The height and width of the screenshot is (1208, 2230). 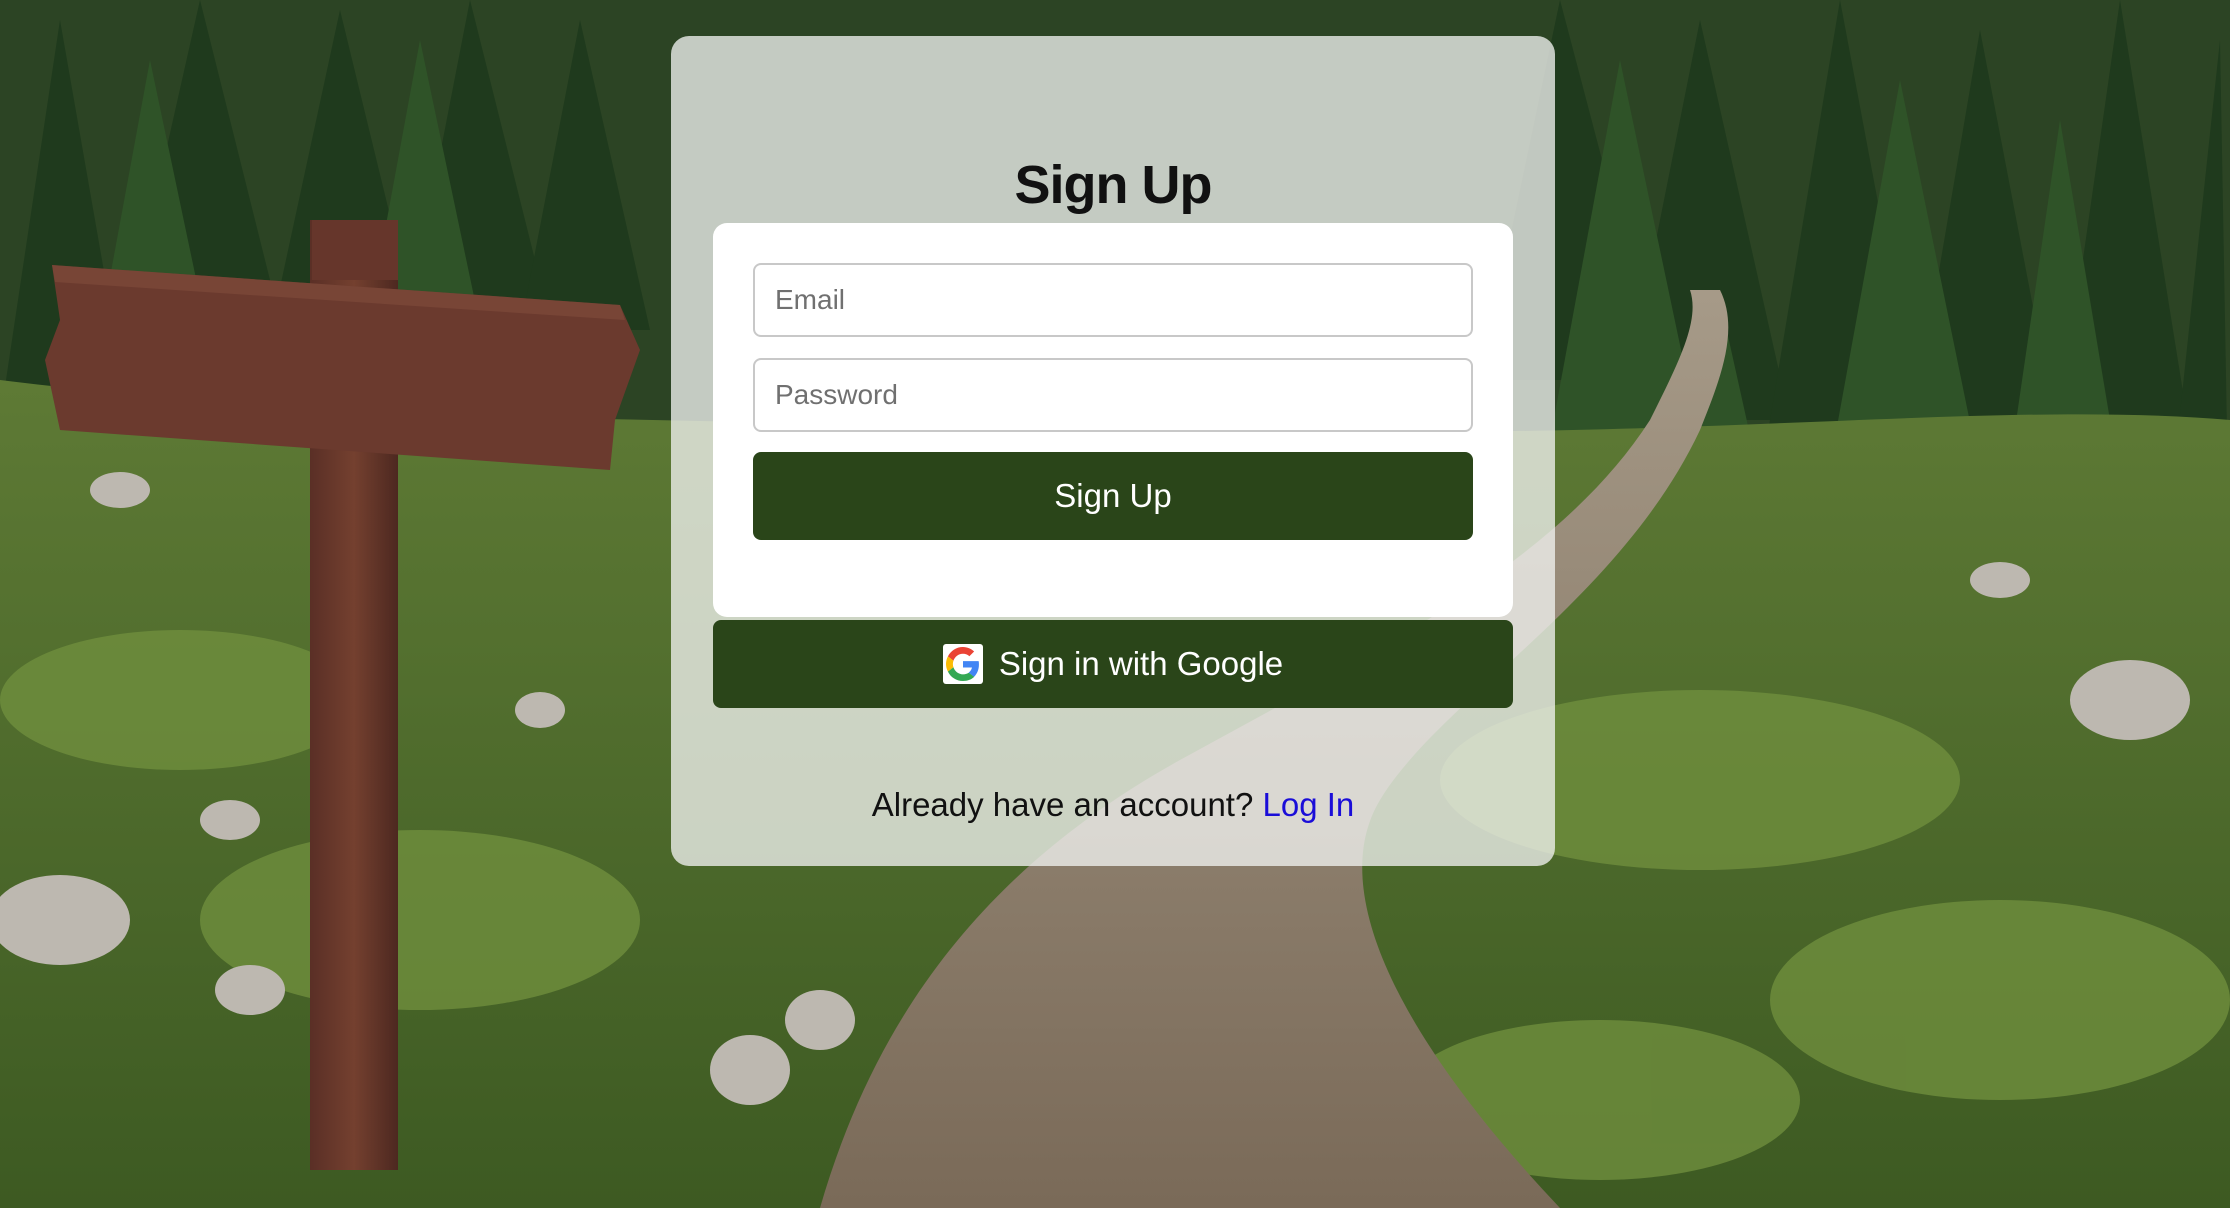 What do you see at coordinates (1113, 300) in the screenshot?
I see `email-field` at bounding box center [1113, 300].